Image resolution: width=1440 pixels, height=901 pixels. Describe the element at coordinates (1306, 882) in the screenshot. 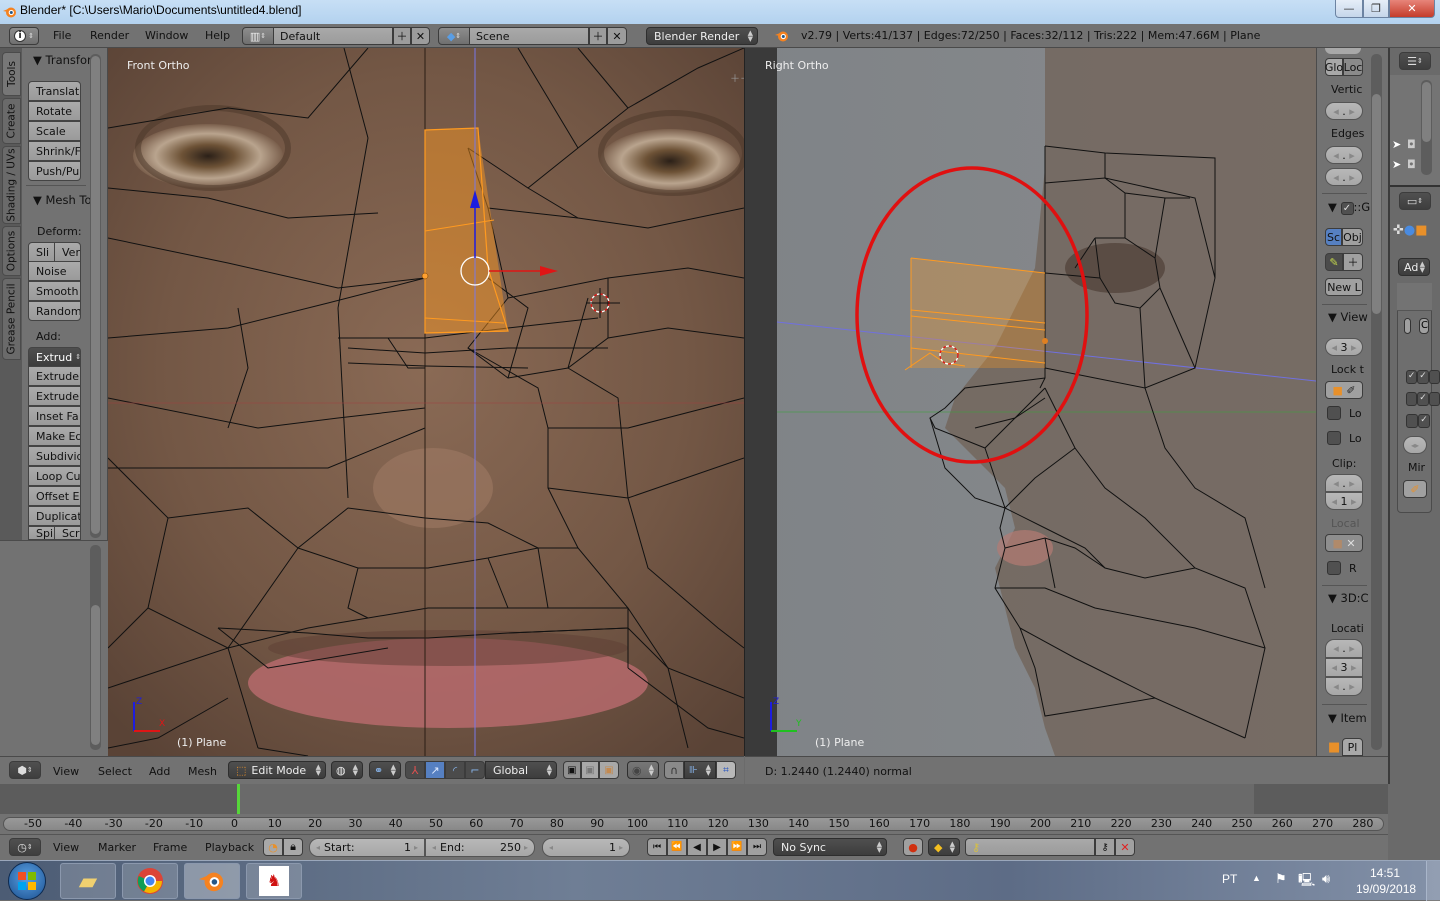

I see `network-icon: 🖳︎` at that location.